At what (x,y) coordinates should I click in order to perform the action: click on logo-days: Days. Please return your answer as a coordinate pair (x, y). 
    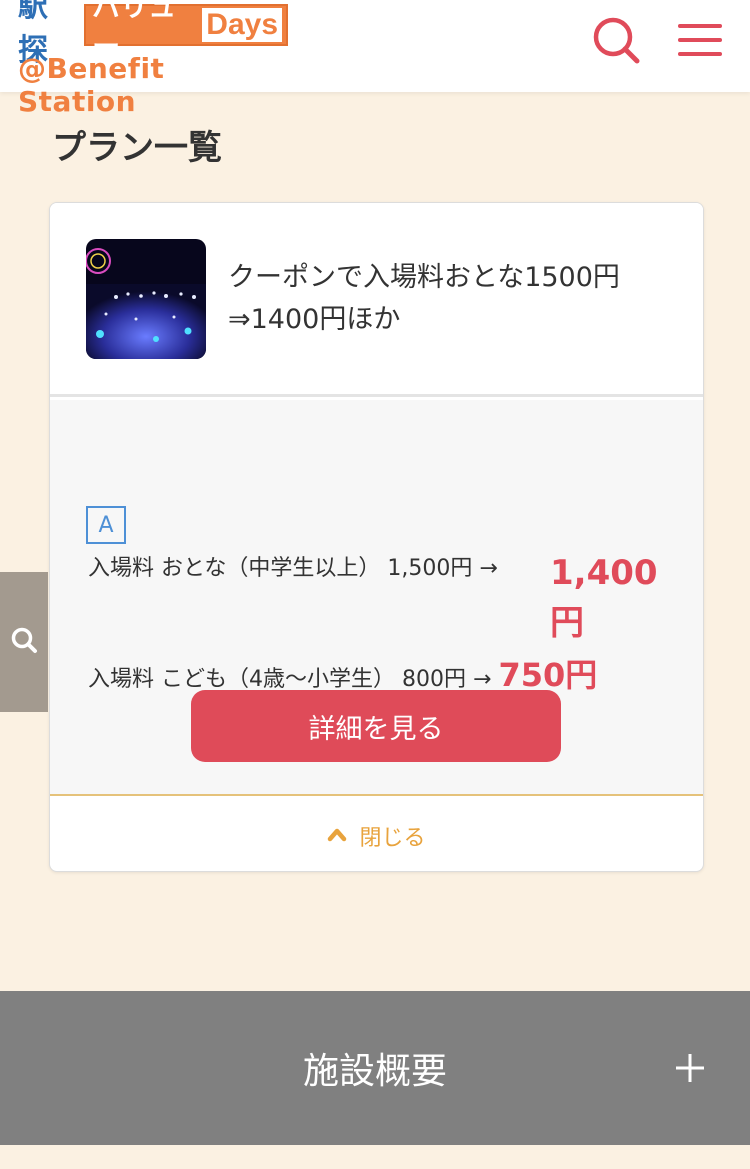
    Looking at the image, I should click on (242, 25).